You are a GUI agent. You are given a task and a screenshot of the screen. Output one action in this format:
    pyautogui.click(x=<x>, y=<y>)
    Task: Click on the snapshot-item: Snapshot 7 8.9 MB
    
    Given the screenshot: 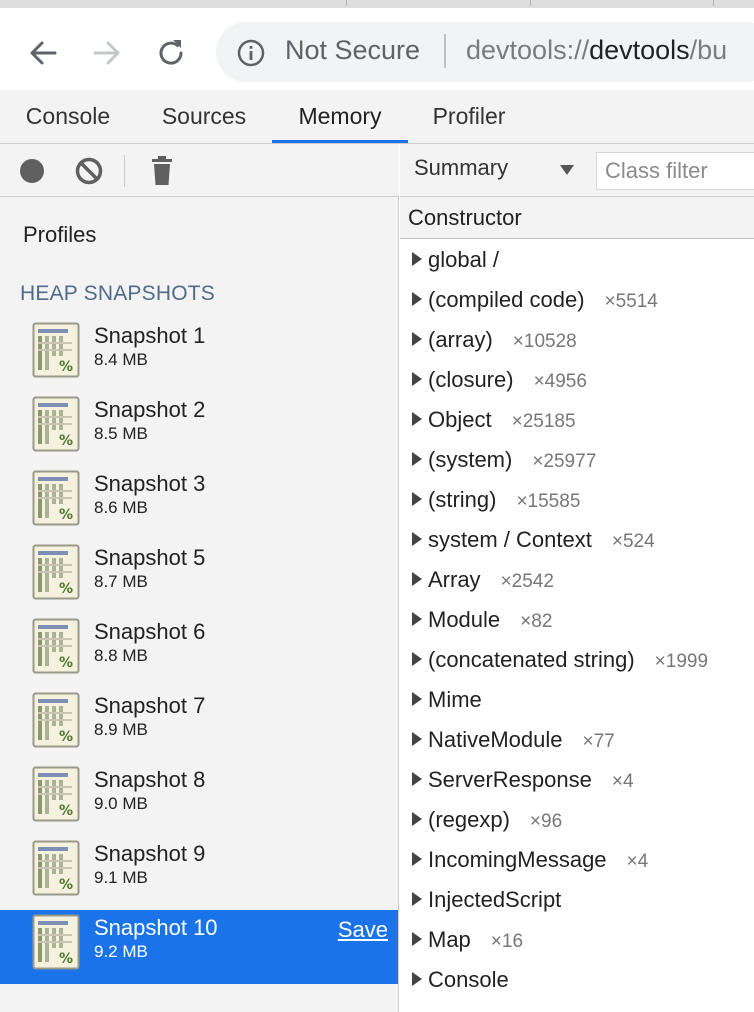 What is the action you would take?
    pyautogui.click(x=199, y=725)
    